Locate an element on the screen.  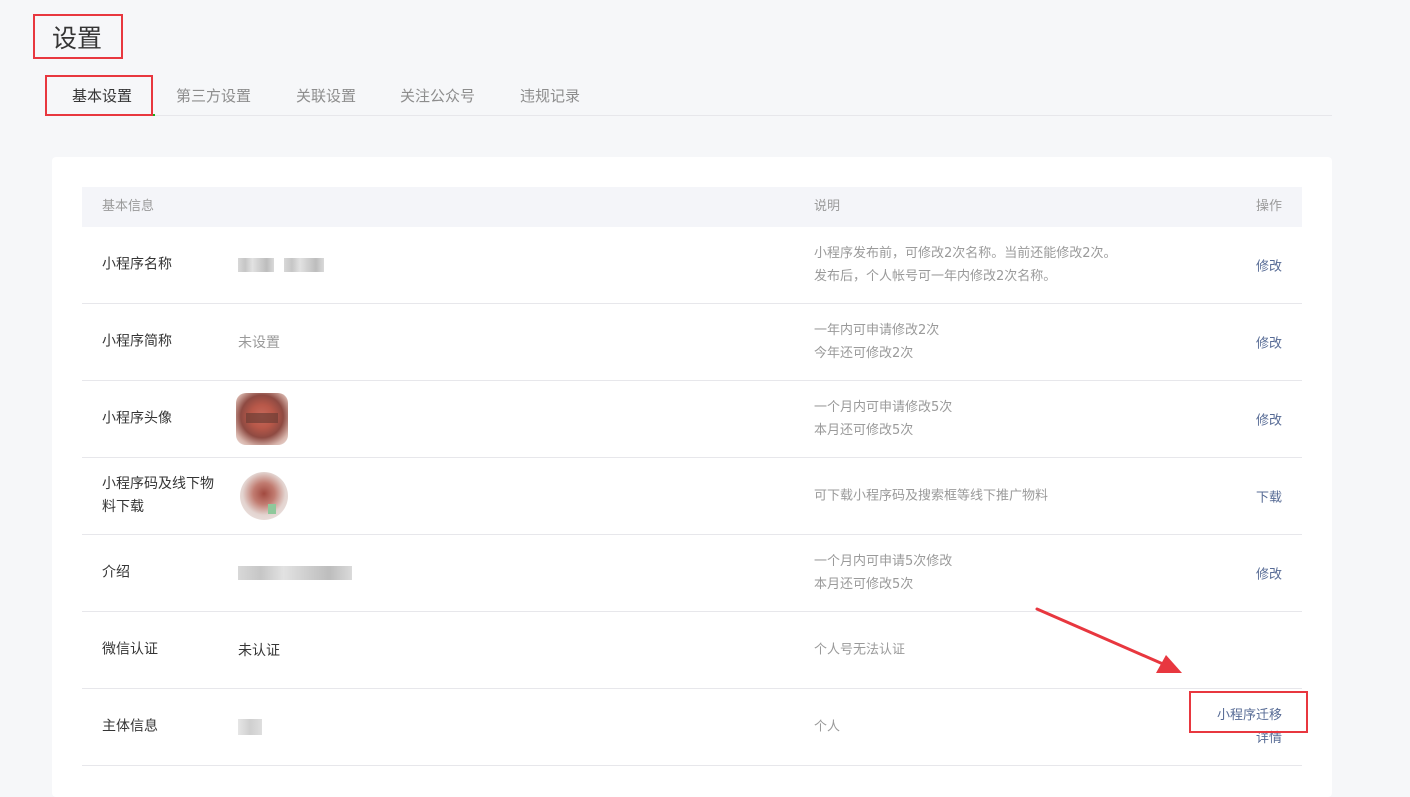
header-action: 操作 is located at coordinates (1268, 206).